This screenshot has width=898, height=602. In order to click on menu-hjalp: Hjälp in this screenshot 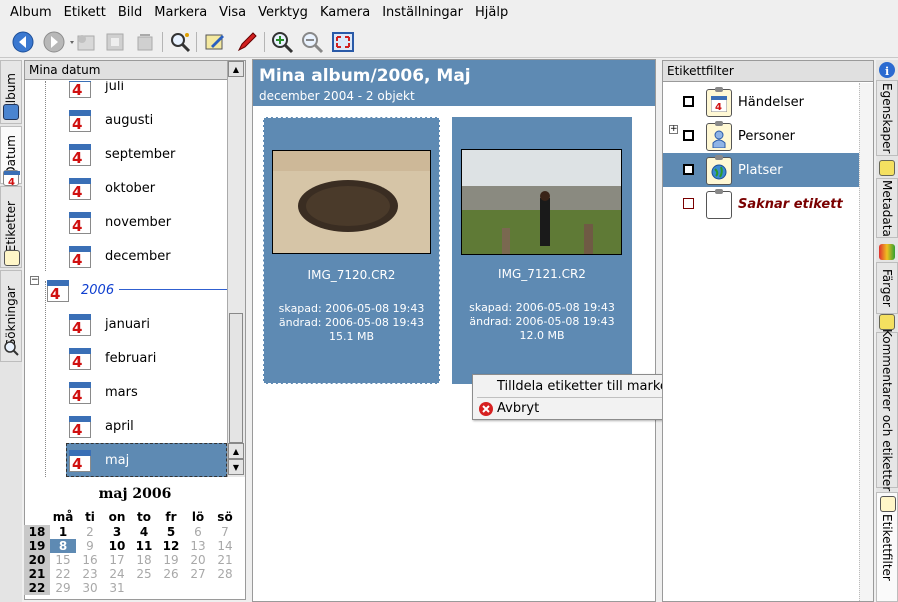, I will do `click(491, 13)`.